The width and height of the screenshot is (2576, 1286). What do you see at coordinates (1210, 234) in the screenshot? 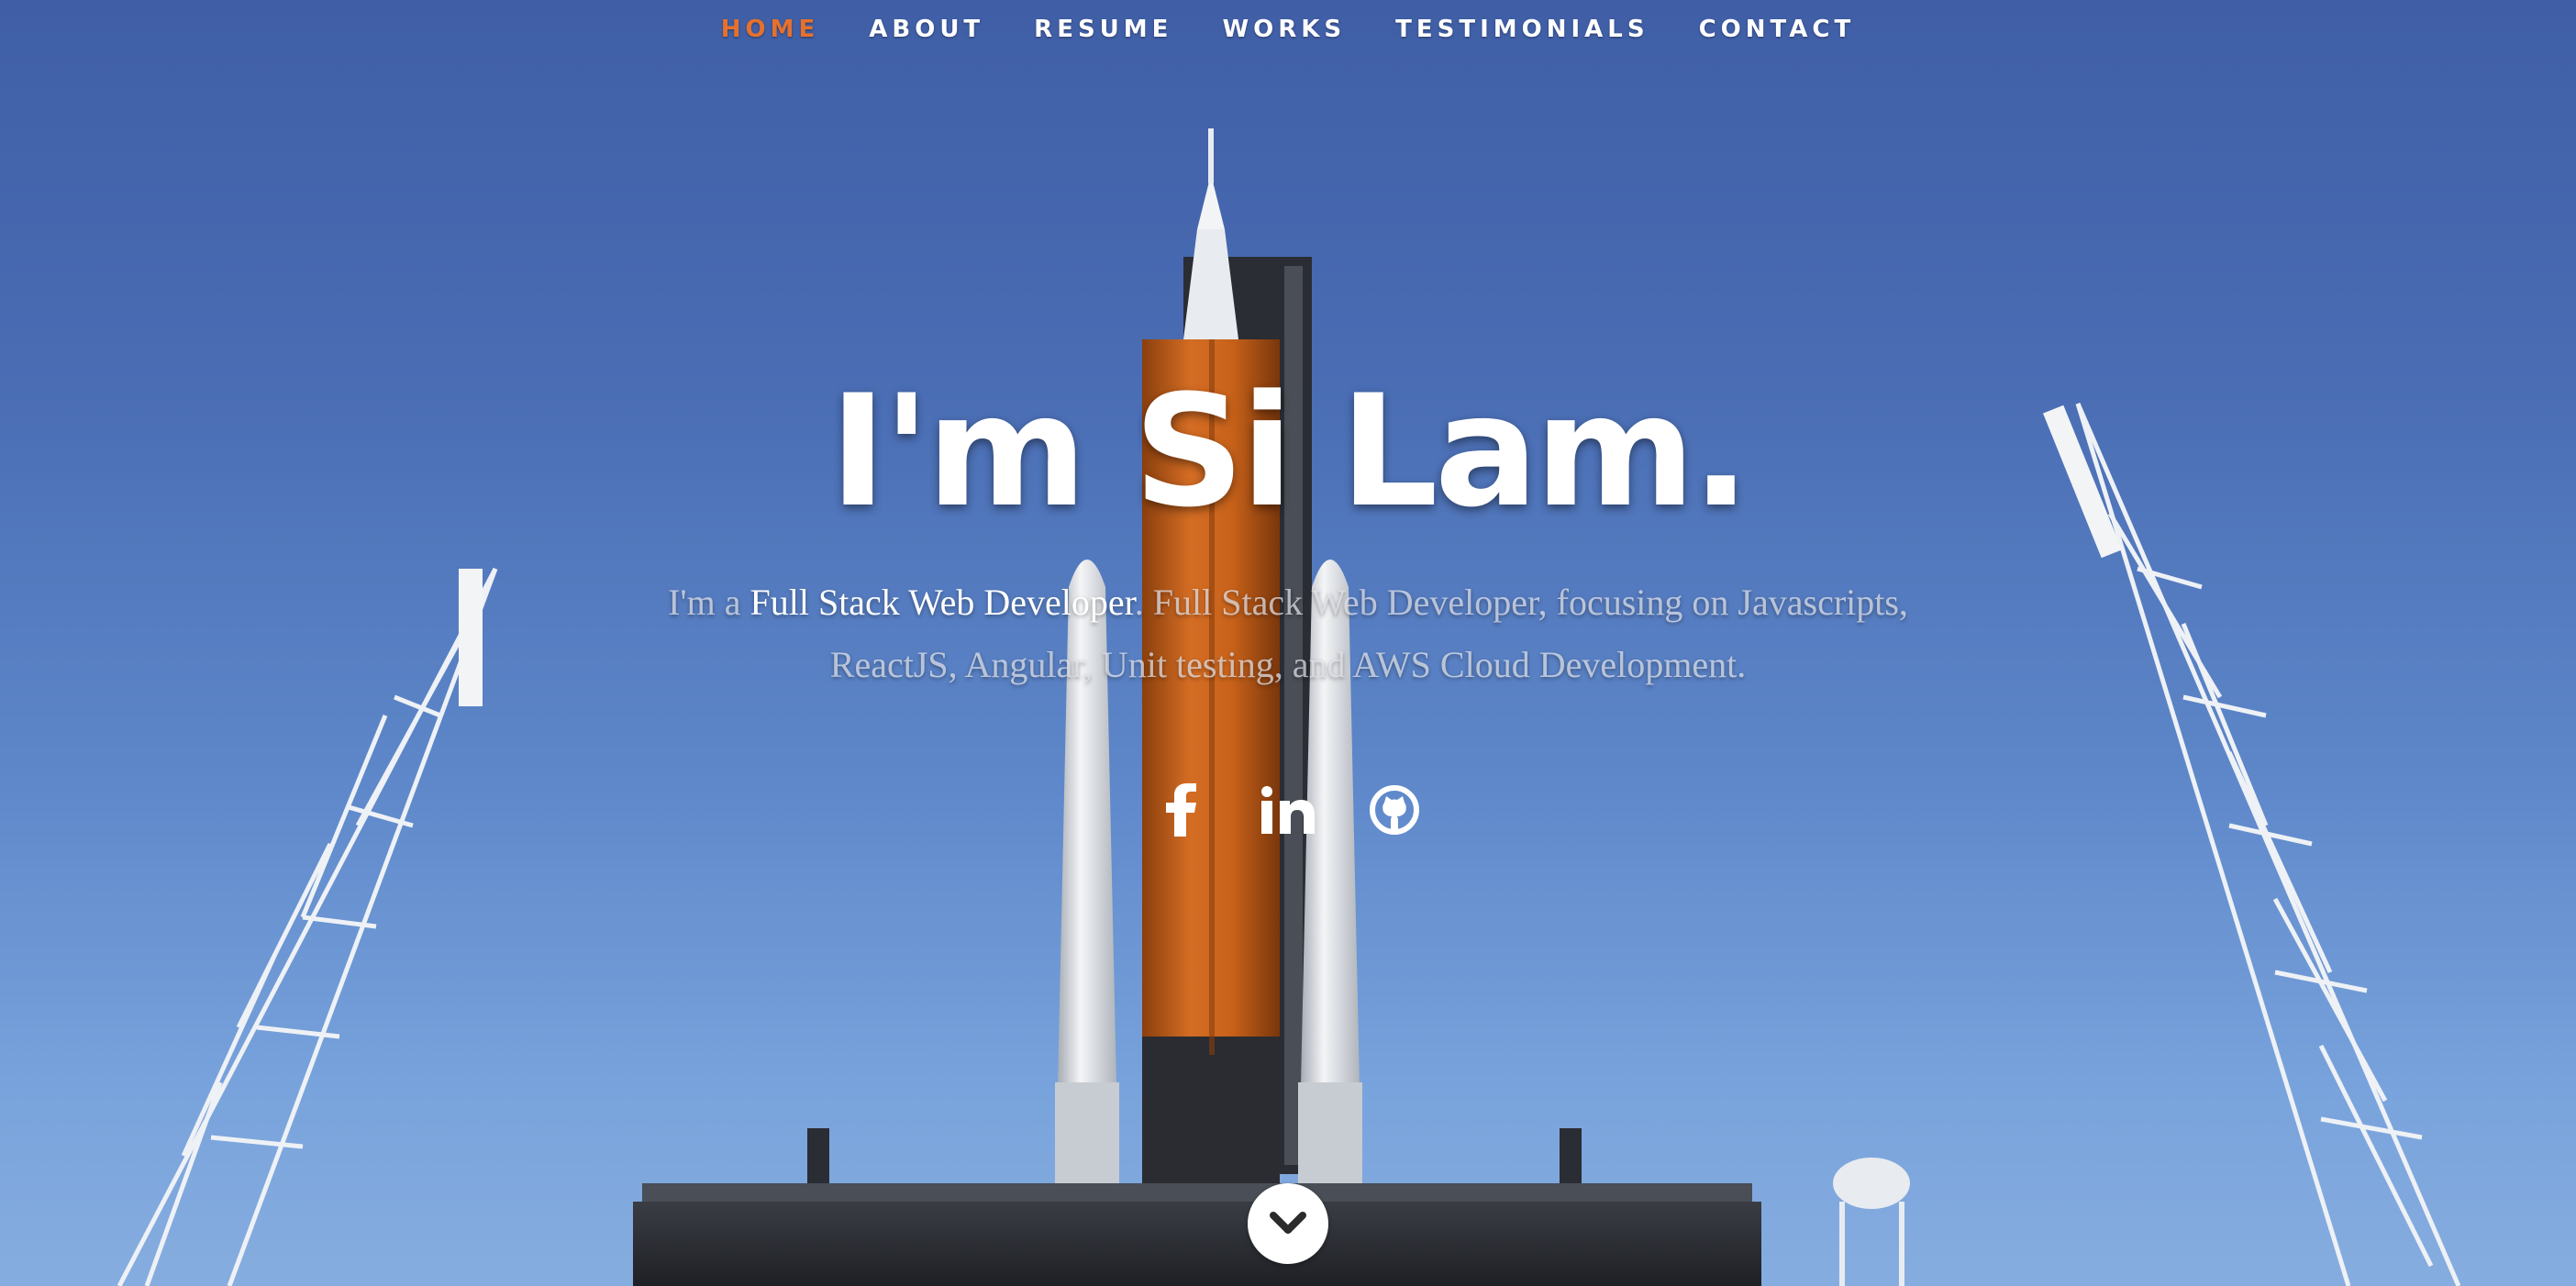
I see `capsule` at bounding box center [1210, 234].